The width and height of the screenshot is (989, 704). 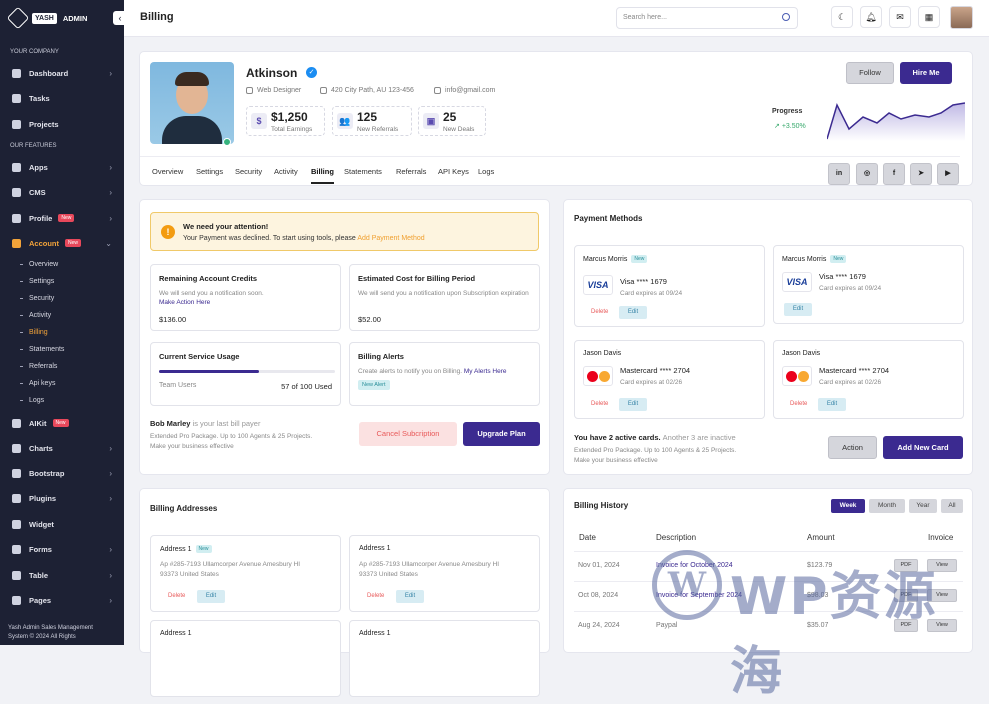 What do you see at coordinates (410, 371) in the screenshot?
I see `box-desc-text: Create alerts to notify you on Billing.` at bounding box center [410, 371].